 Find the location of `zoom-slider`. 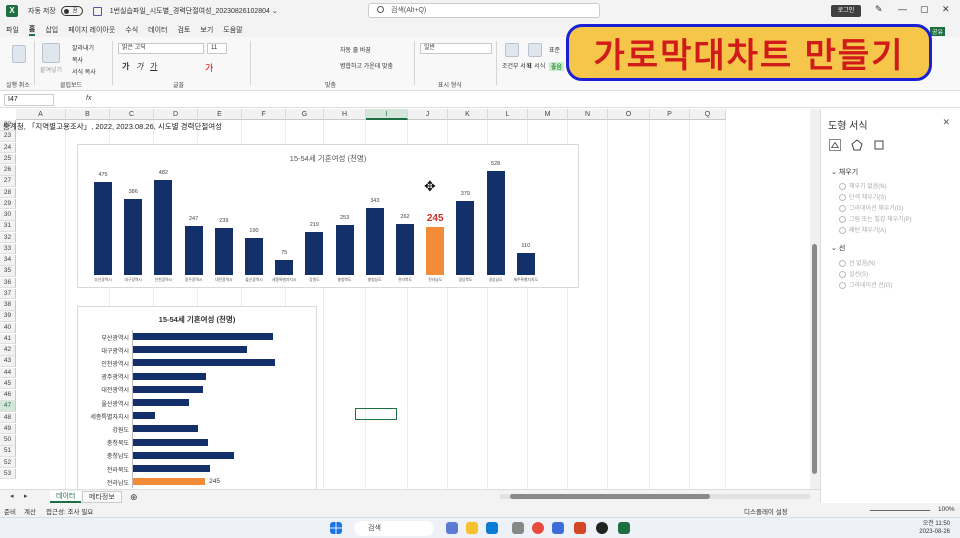

zoom-slider is located at coordinates (900, 510).